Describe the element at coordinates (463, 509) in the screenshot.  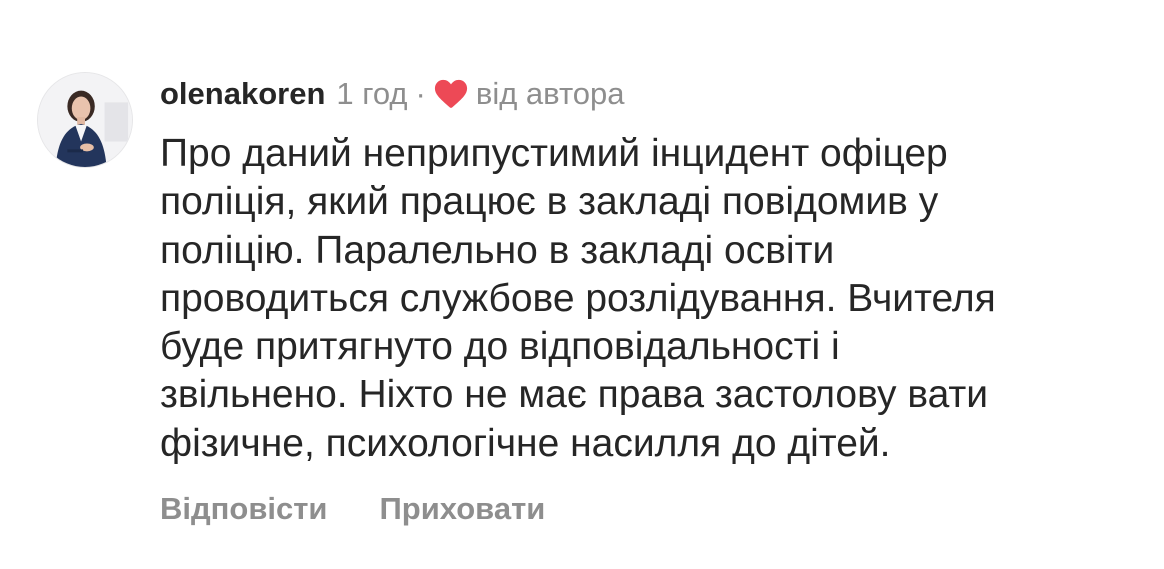
I see `hide-button: Приховати` at that location.